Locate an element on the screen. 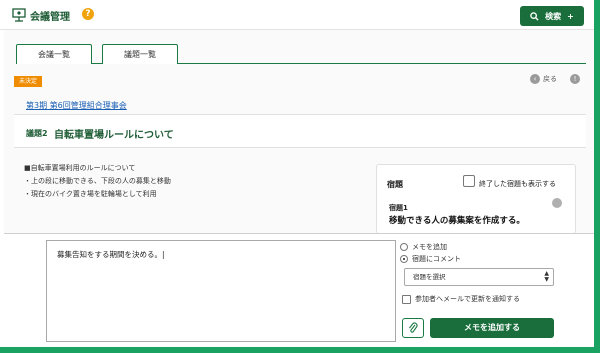  agenda-header: 議題2 自転車置場ルールについて is located at coordinates (300, 131).